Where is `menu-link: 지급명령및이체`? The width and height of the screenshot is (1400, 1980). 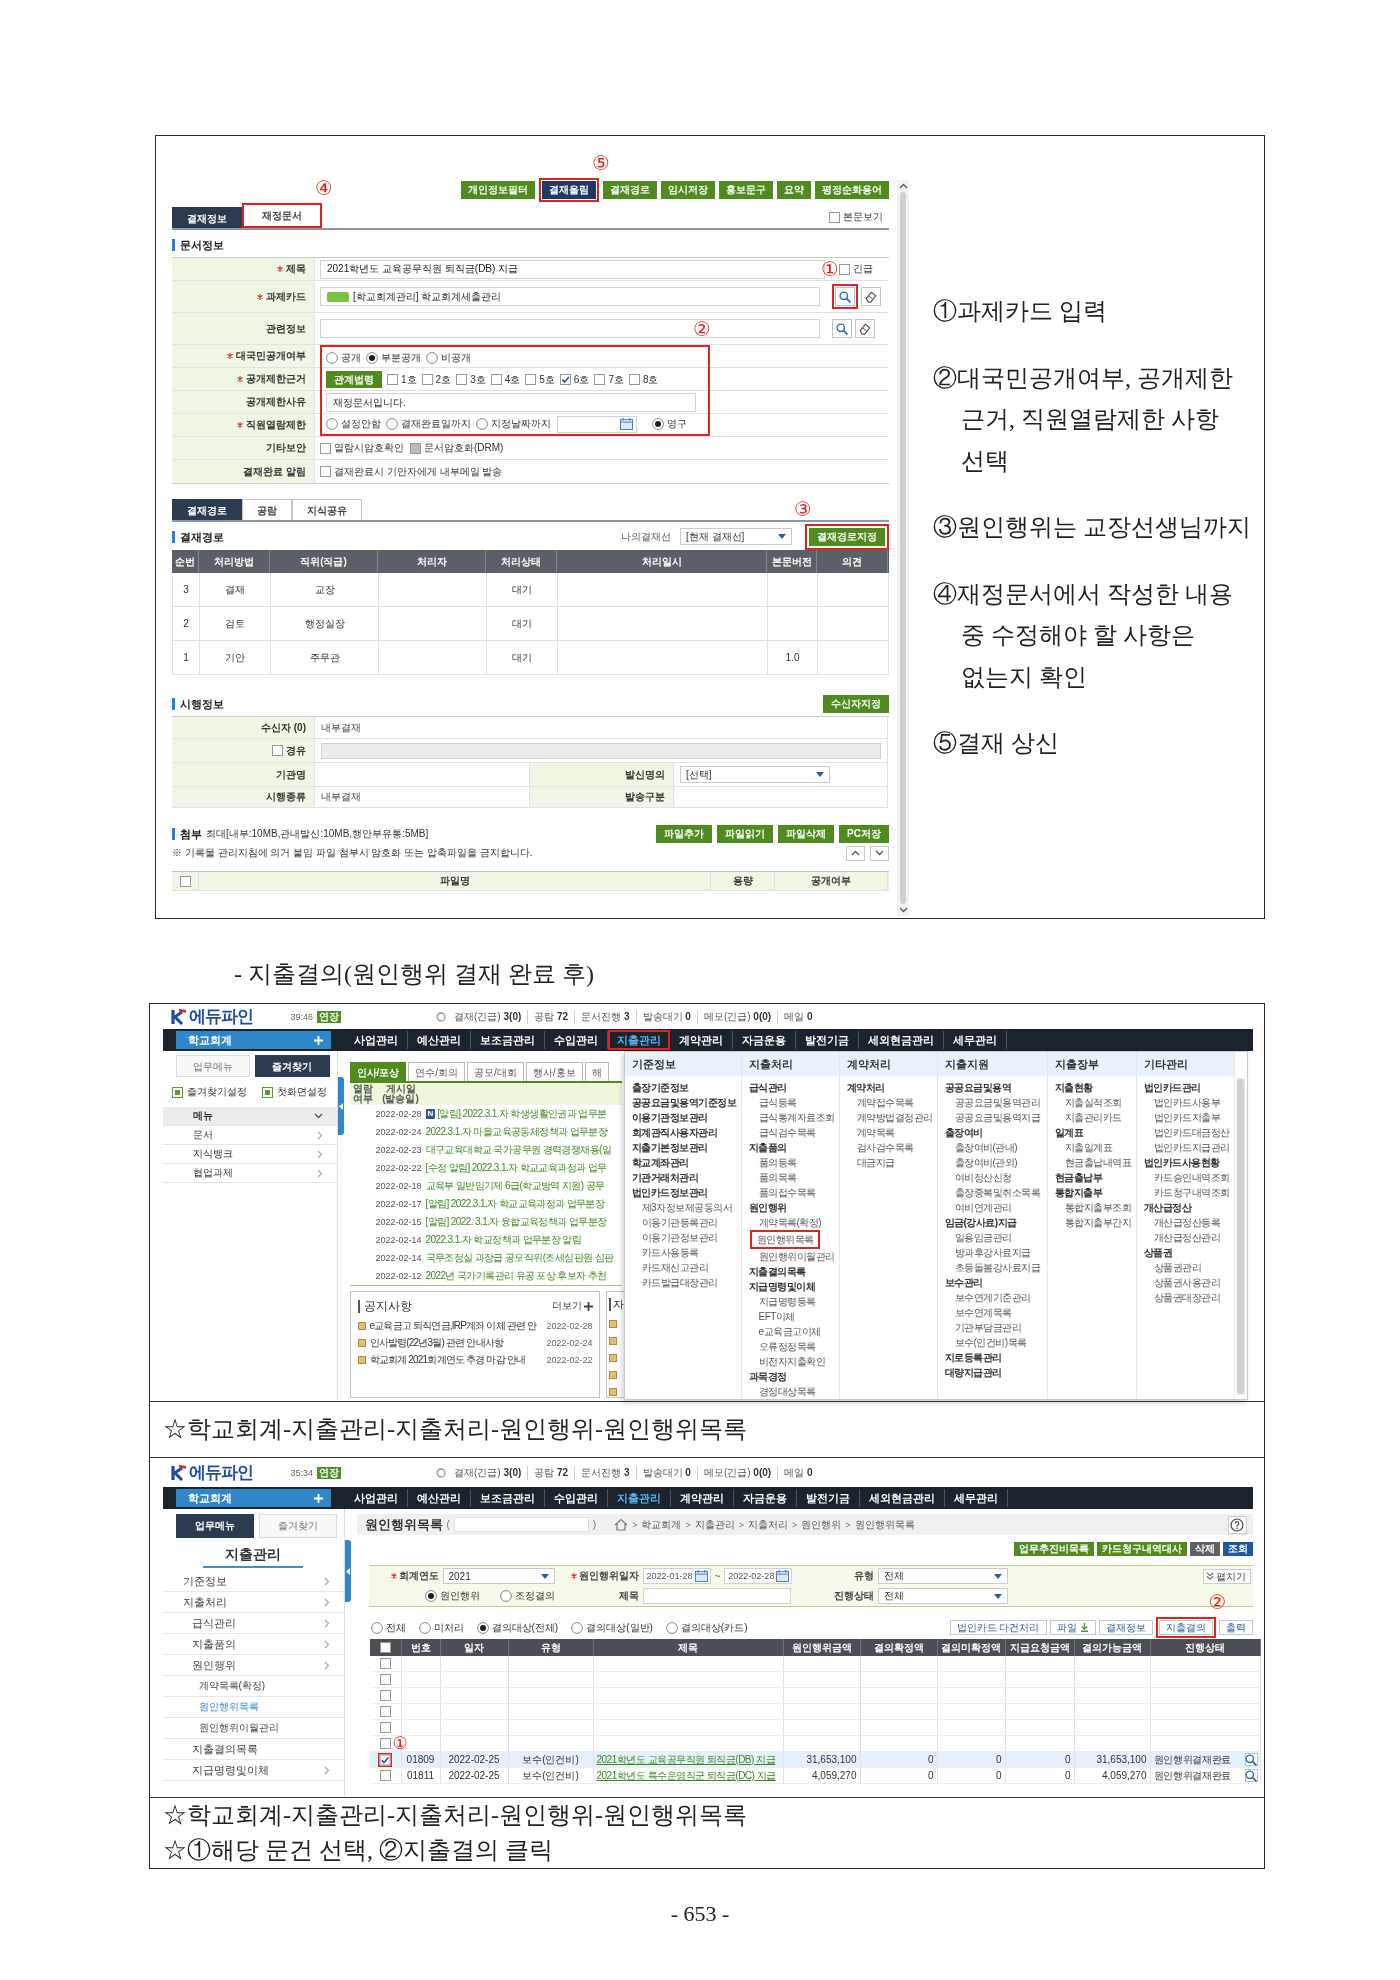
menu-link: 지급명령및이체 is located at coordinates (778, 1286).